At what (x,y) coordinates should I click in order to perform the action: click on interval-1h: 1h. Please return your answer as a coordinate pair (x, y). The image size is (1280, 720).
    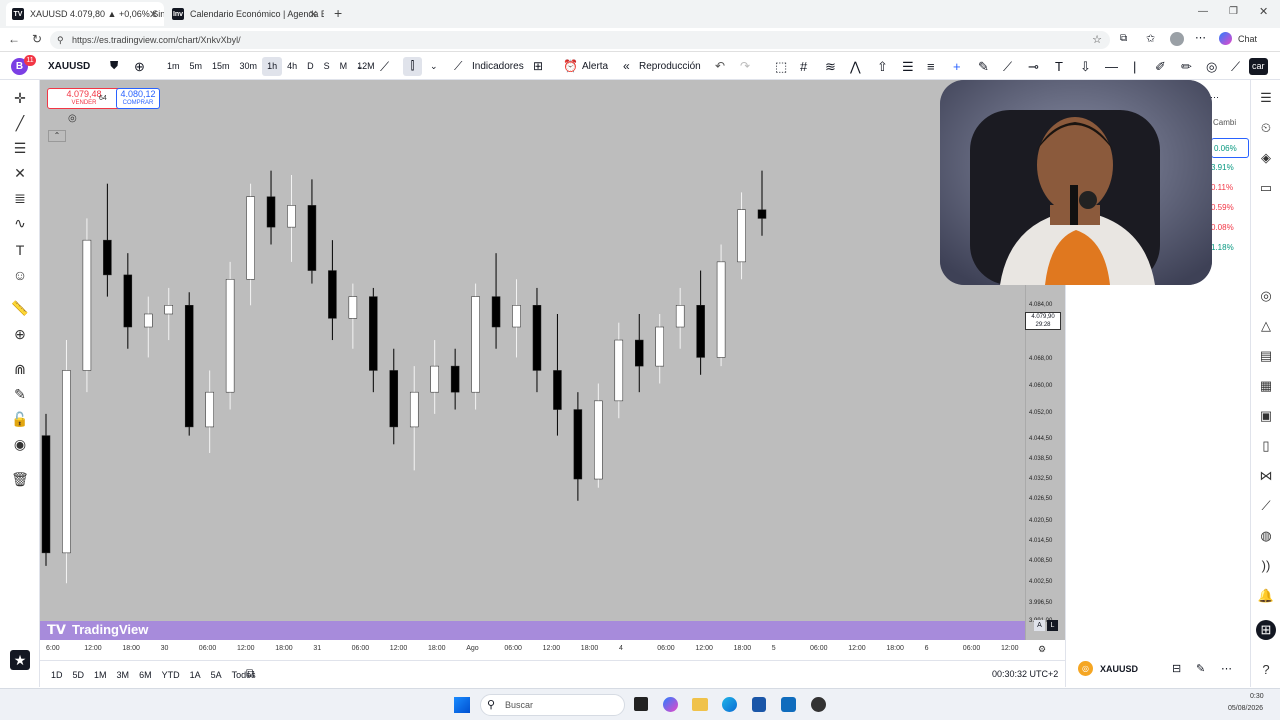
    Looking at the image, I should click on (272, 66).